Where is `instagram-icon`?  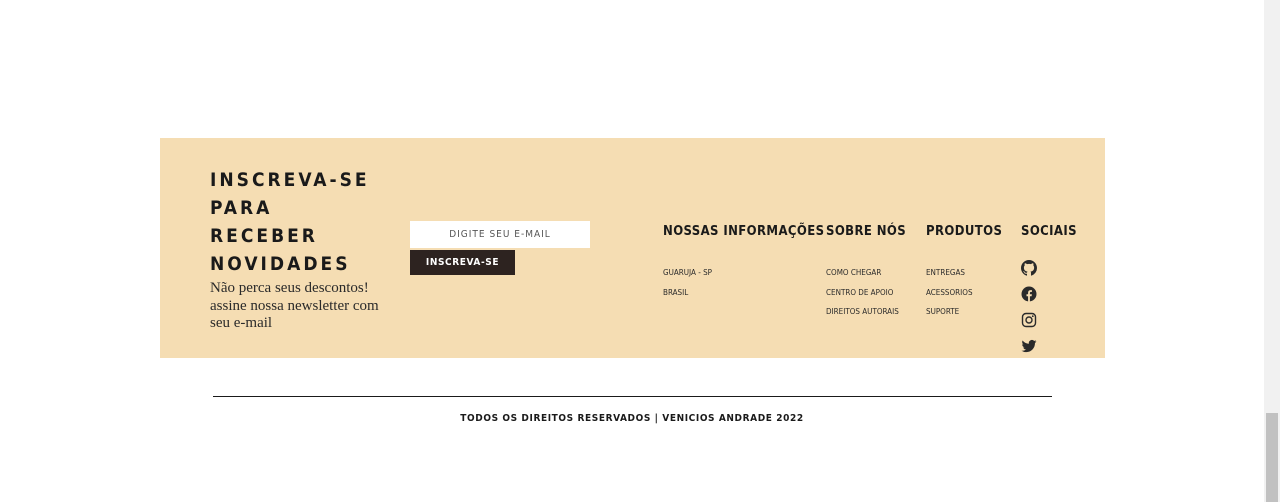
instagram-icon is located at coordinates (1029, 320).